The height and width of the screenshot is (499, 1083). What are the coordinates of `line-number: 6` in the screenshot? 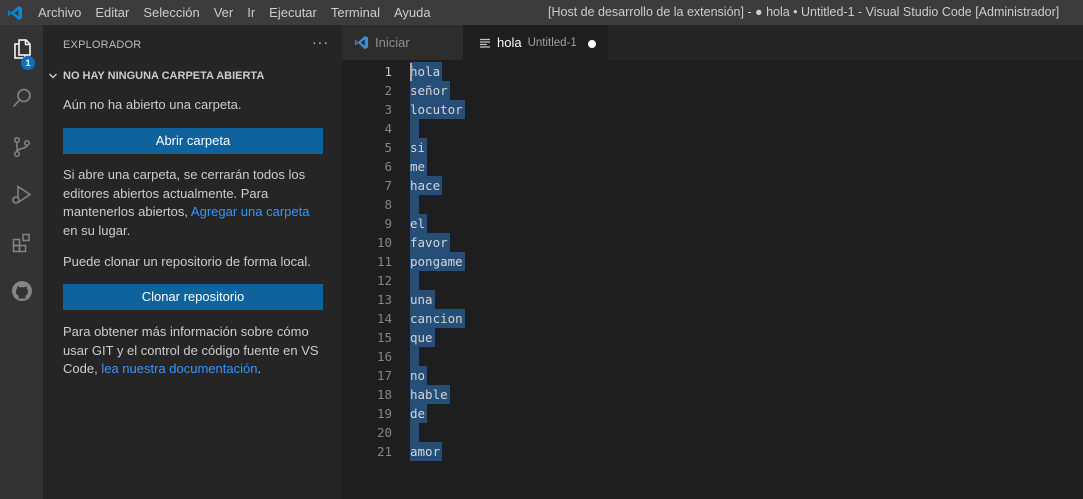 It's located at (388, 166).